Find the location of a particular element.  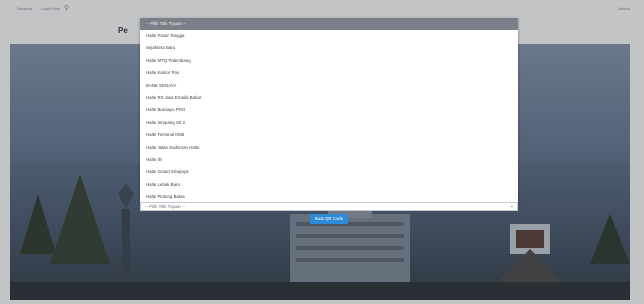

dropdown-option: Halte Grand Sriwijaya is located at coordinates (329, 172).